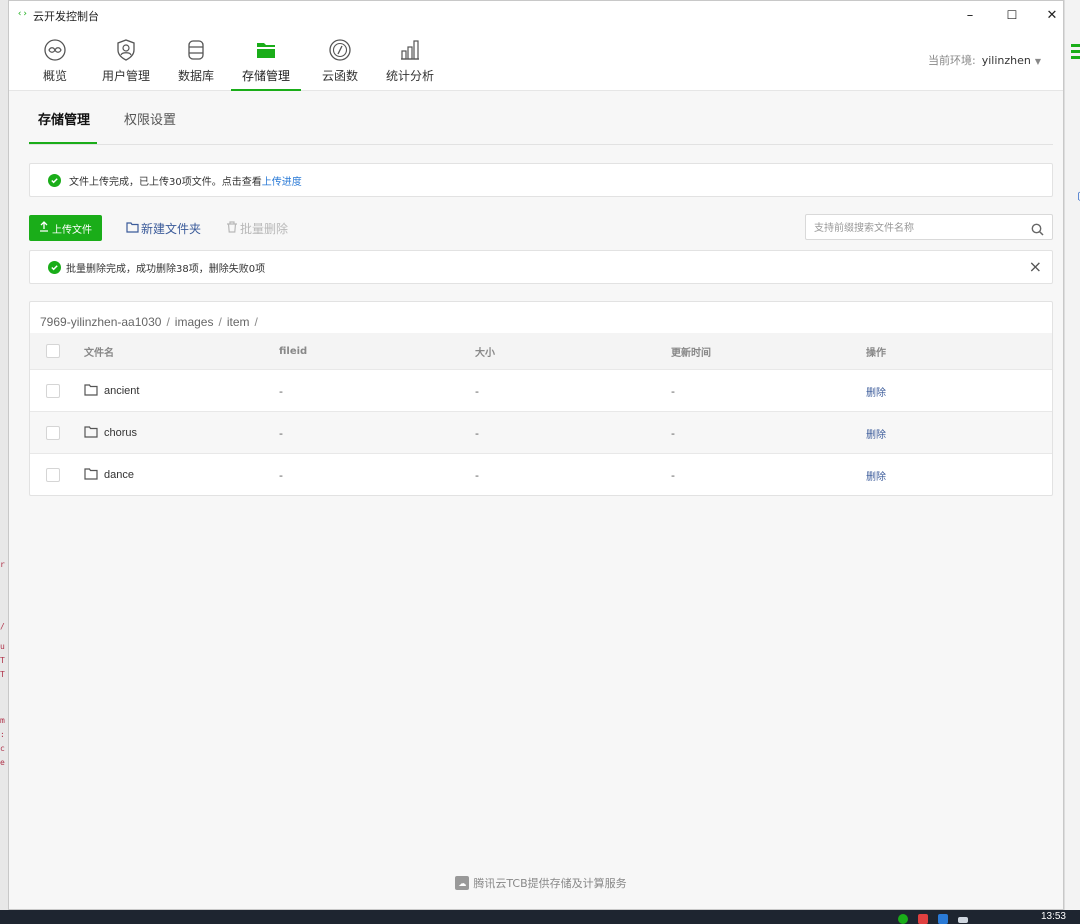  Describe the element at coordinates (126, 50) in the screenshot. I see `user-icon` at that location.